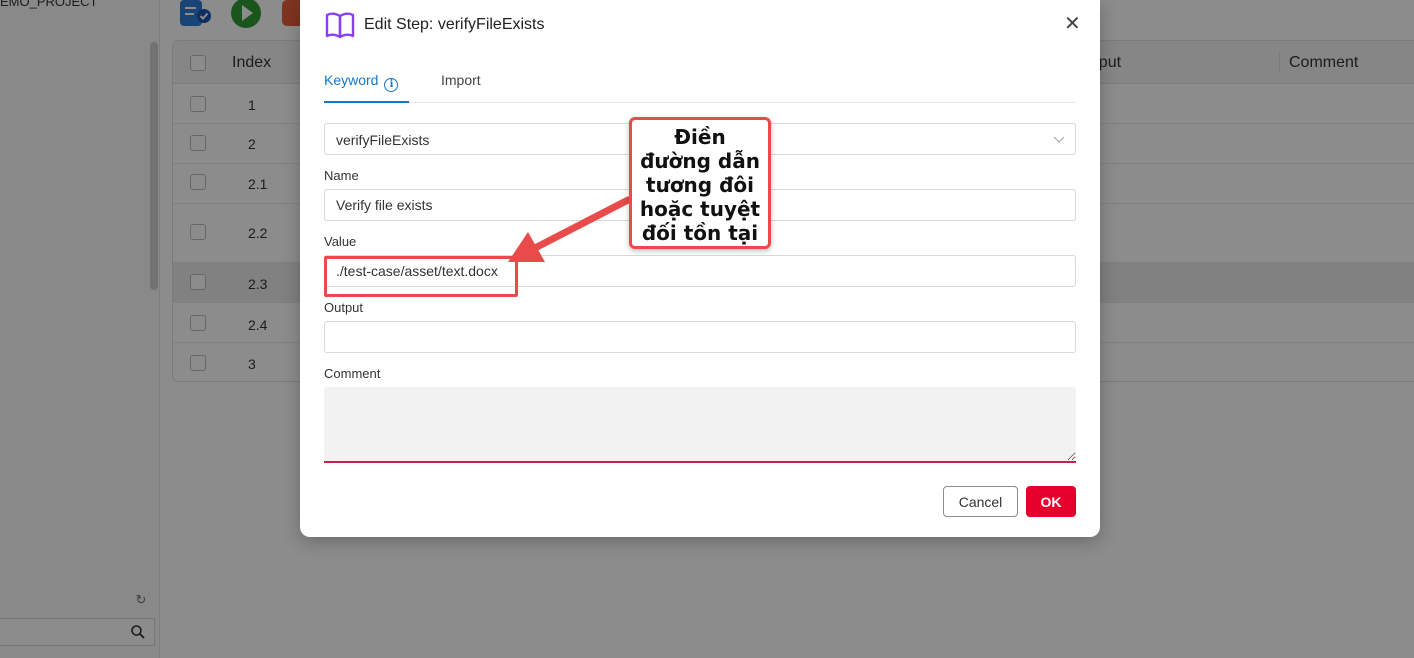 The image size is (1414, 658). I want to click on keyword-select-value: verifyFileExists, so click(383, 140).